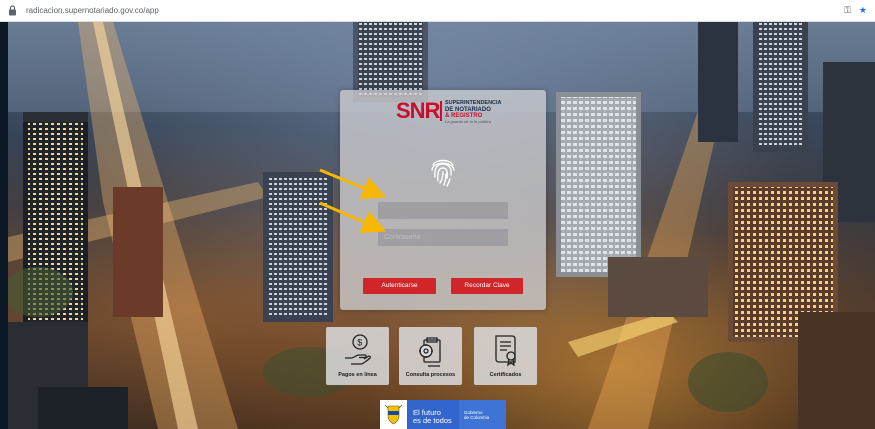 This screenshot has height=429, width=875. Describe the element at coordinates (357, 375) in the screenshot. I see `service-label: Pagos en línea` at that location.